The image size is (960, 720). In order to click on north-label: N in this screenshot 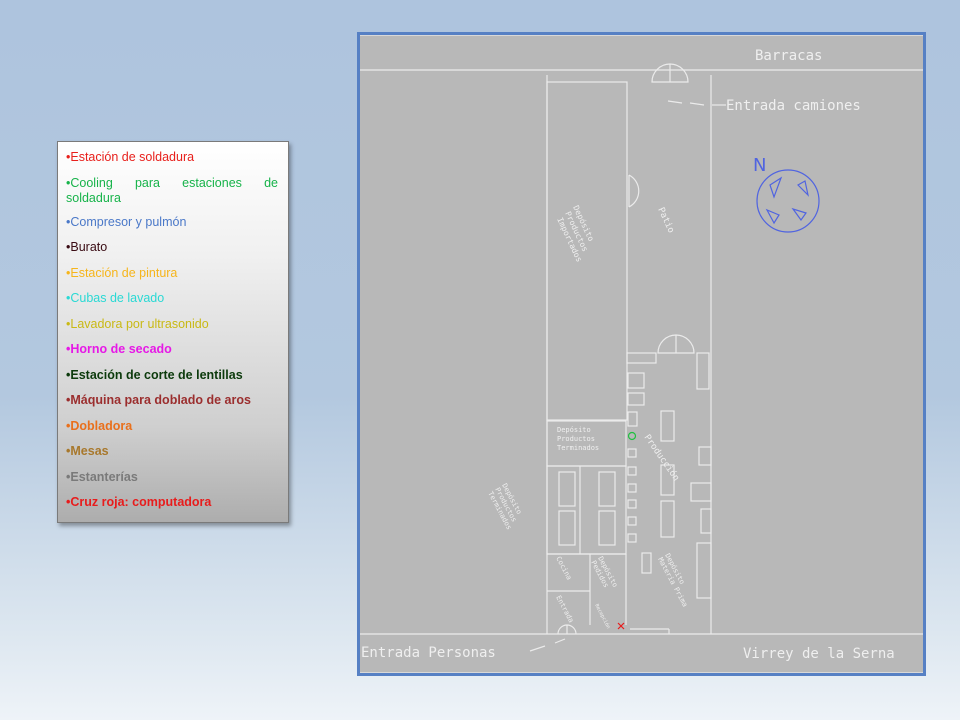, I will do `click(759, 165)`.